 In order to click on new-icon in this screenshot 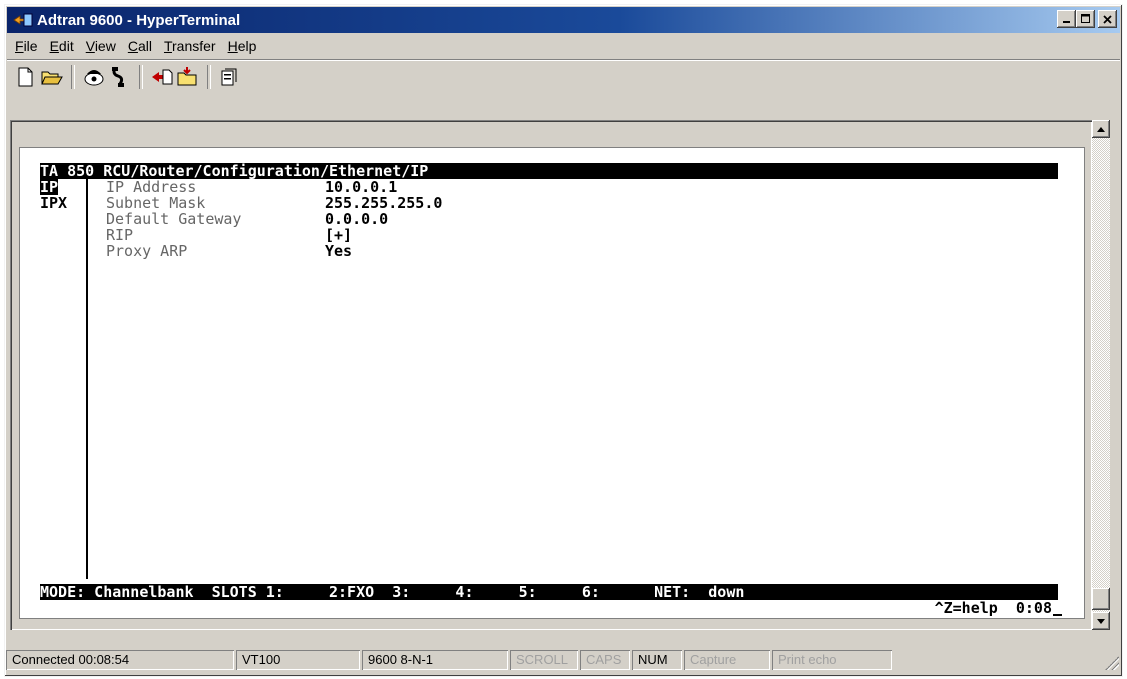, I will do `click(25, 76)`.